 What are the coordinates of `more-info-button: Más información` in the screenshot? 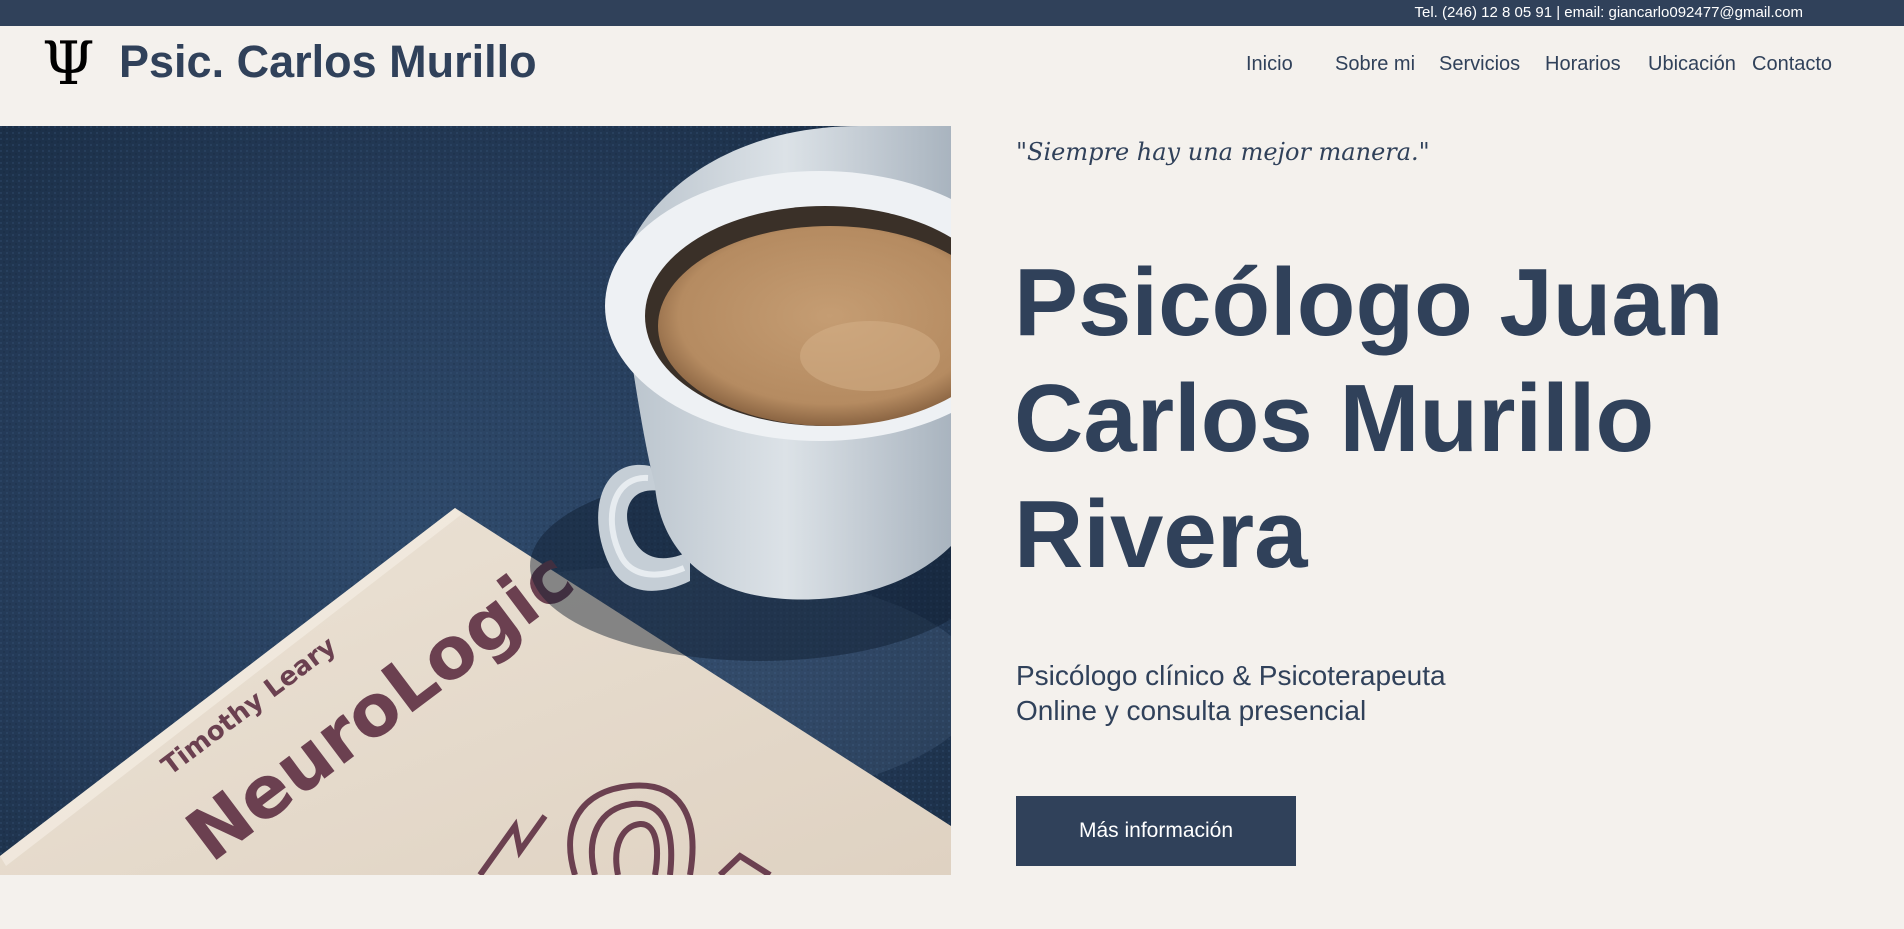 It's located at (1156, 831).